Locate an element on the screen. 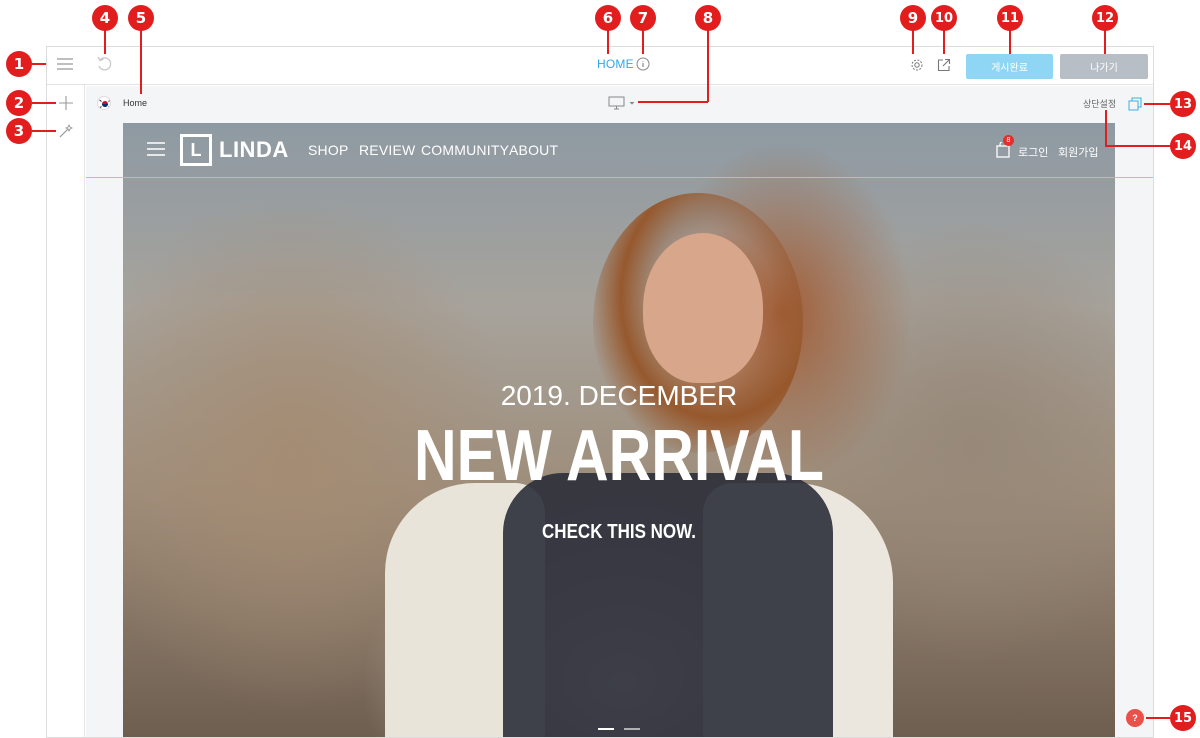 This screenshot has width=1200, height=738. add-icon is located at coordinates (66, 103).